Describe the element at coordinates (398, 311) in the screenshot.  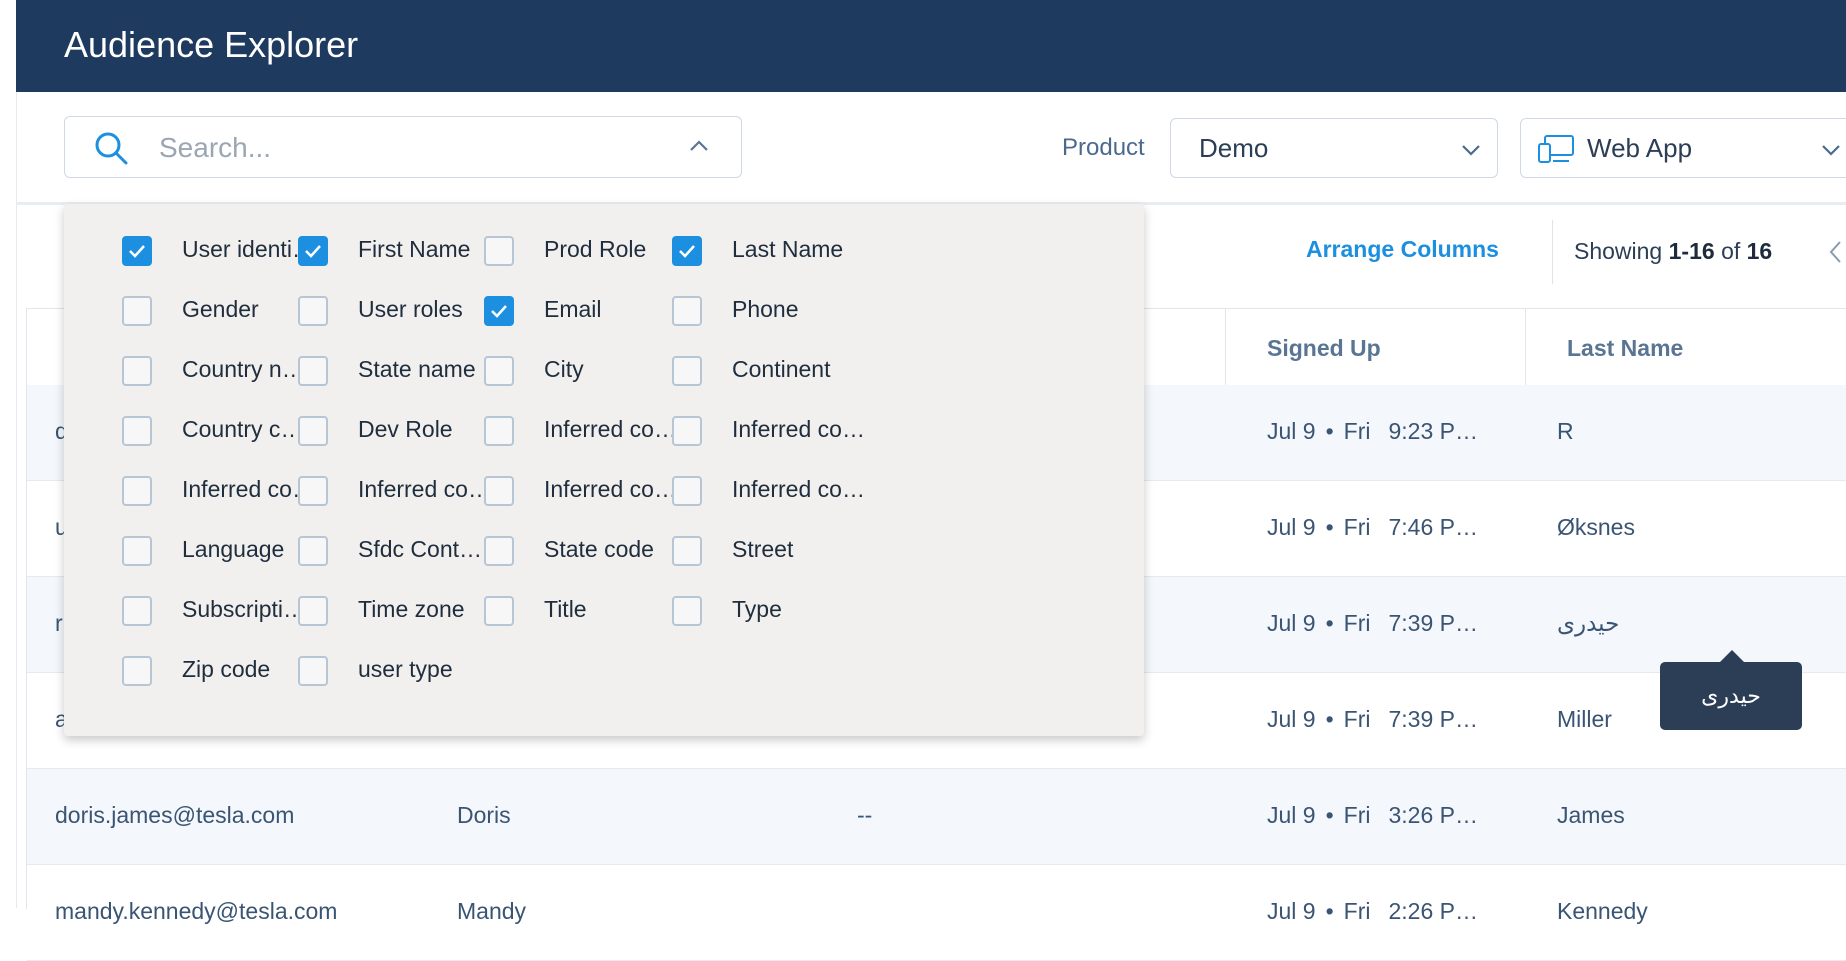
I see `column-option: User roles` at that location.